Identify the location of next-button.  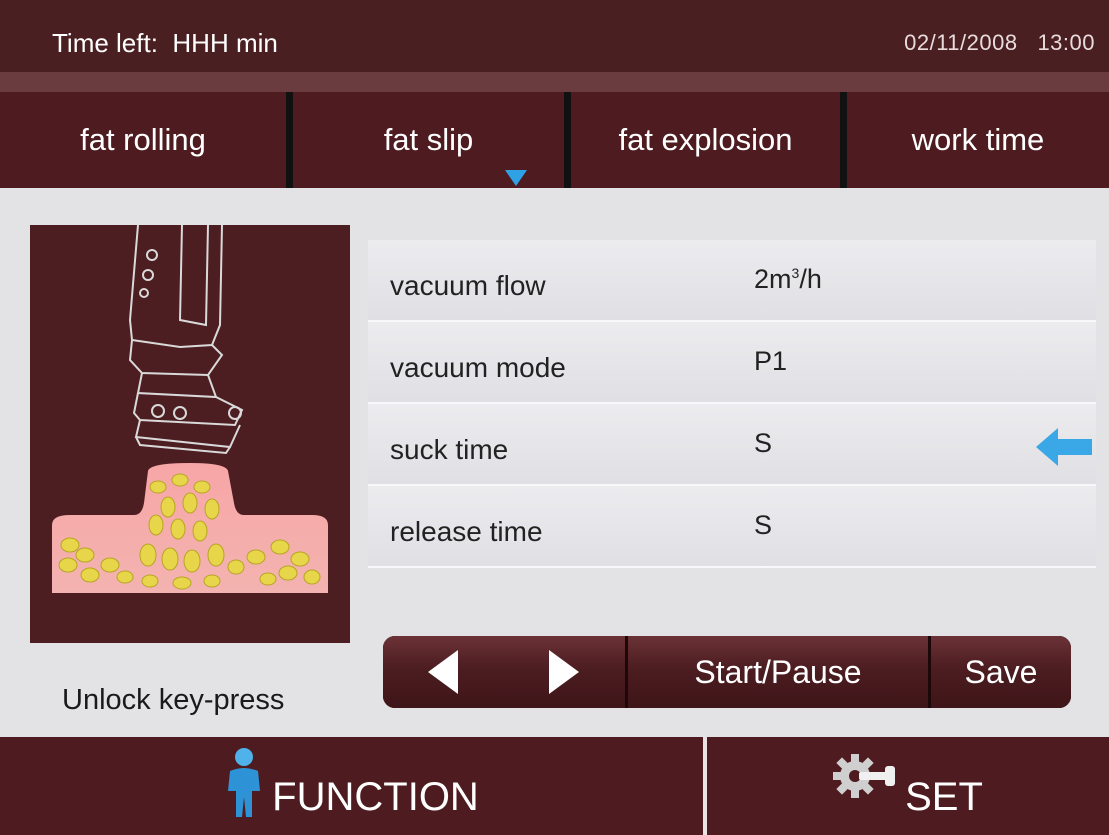
(564, 672).